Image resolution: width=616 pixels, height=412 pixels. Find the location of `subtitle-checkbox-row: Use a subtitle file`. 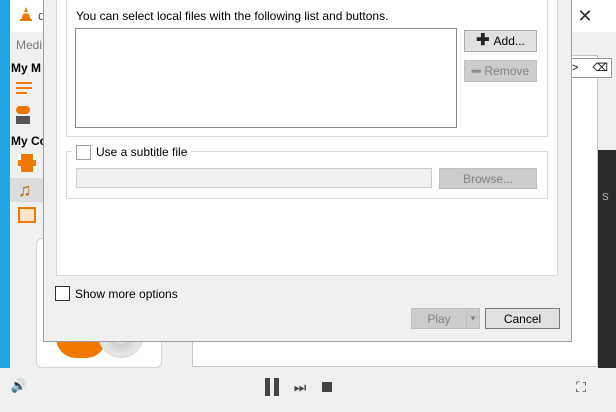

subtitle-checkbox-row: Use a subtitle file is located at coordinates (132, 152).